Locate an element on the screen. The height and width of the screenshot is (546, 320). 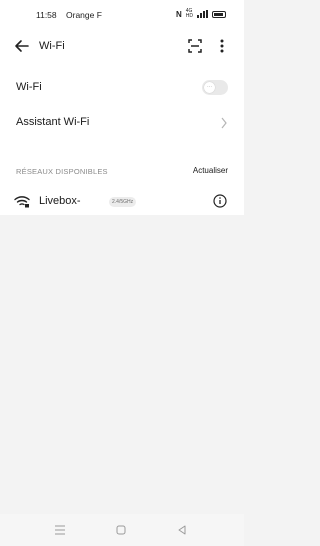
available-networks-header: RÉSEAUX DISPONIBLES Actualiser is located at coordinates (122, 172).